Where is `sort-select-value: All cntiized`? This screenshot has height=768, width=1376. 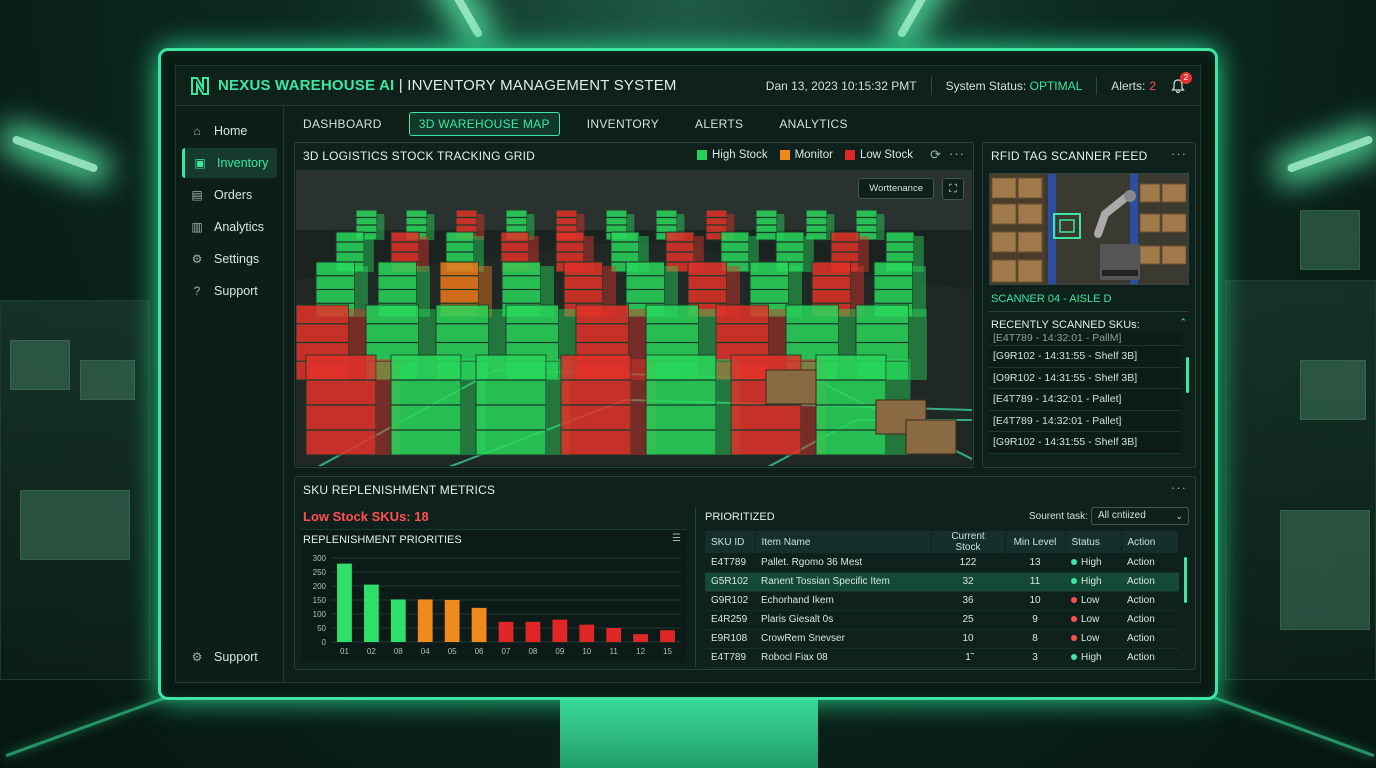 sort-select-value: All cntiized is located at coordinates (1122, 515).